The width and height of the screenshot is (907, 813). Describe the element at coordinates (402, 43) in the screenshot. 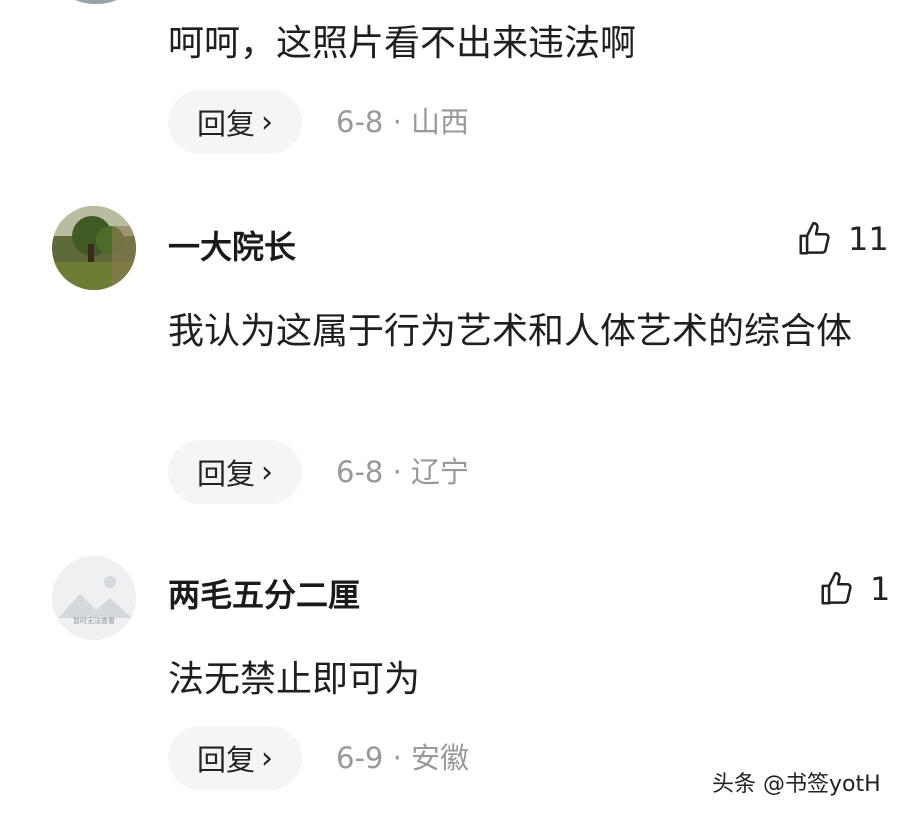

I see `comment-text: 呵呵，这照片看不出来违法啊` at that location.